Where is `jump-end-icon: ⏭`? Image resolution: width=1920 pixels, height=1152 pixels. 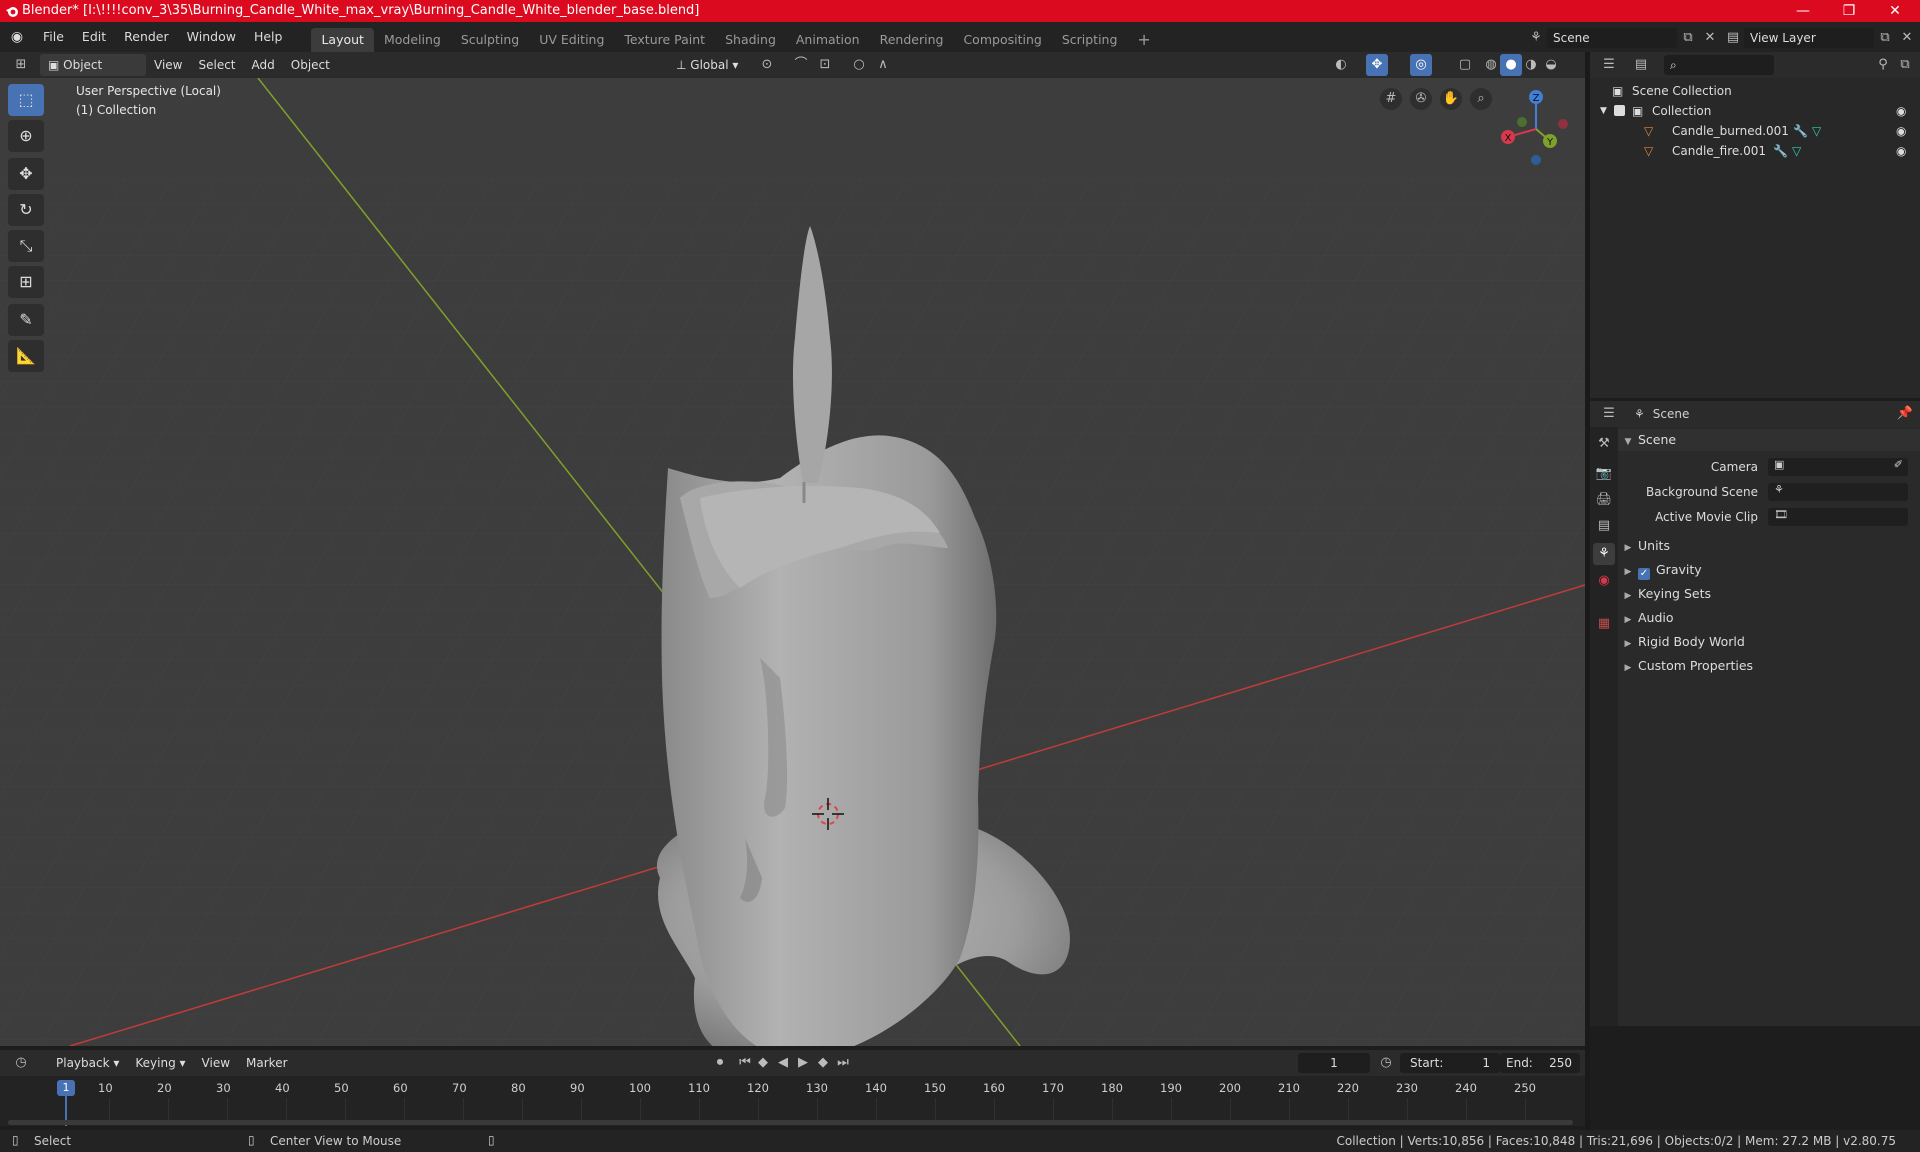
jump-end-icon: ⏭ is located at coordinates (843, 1063).